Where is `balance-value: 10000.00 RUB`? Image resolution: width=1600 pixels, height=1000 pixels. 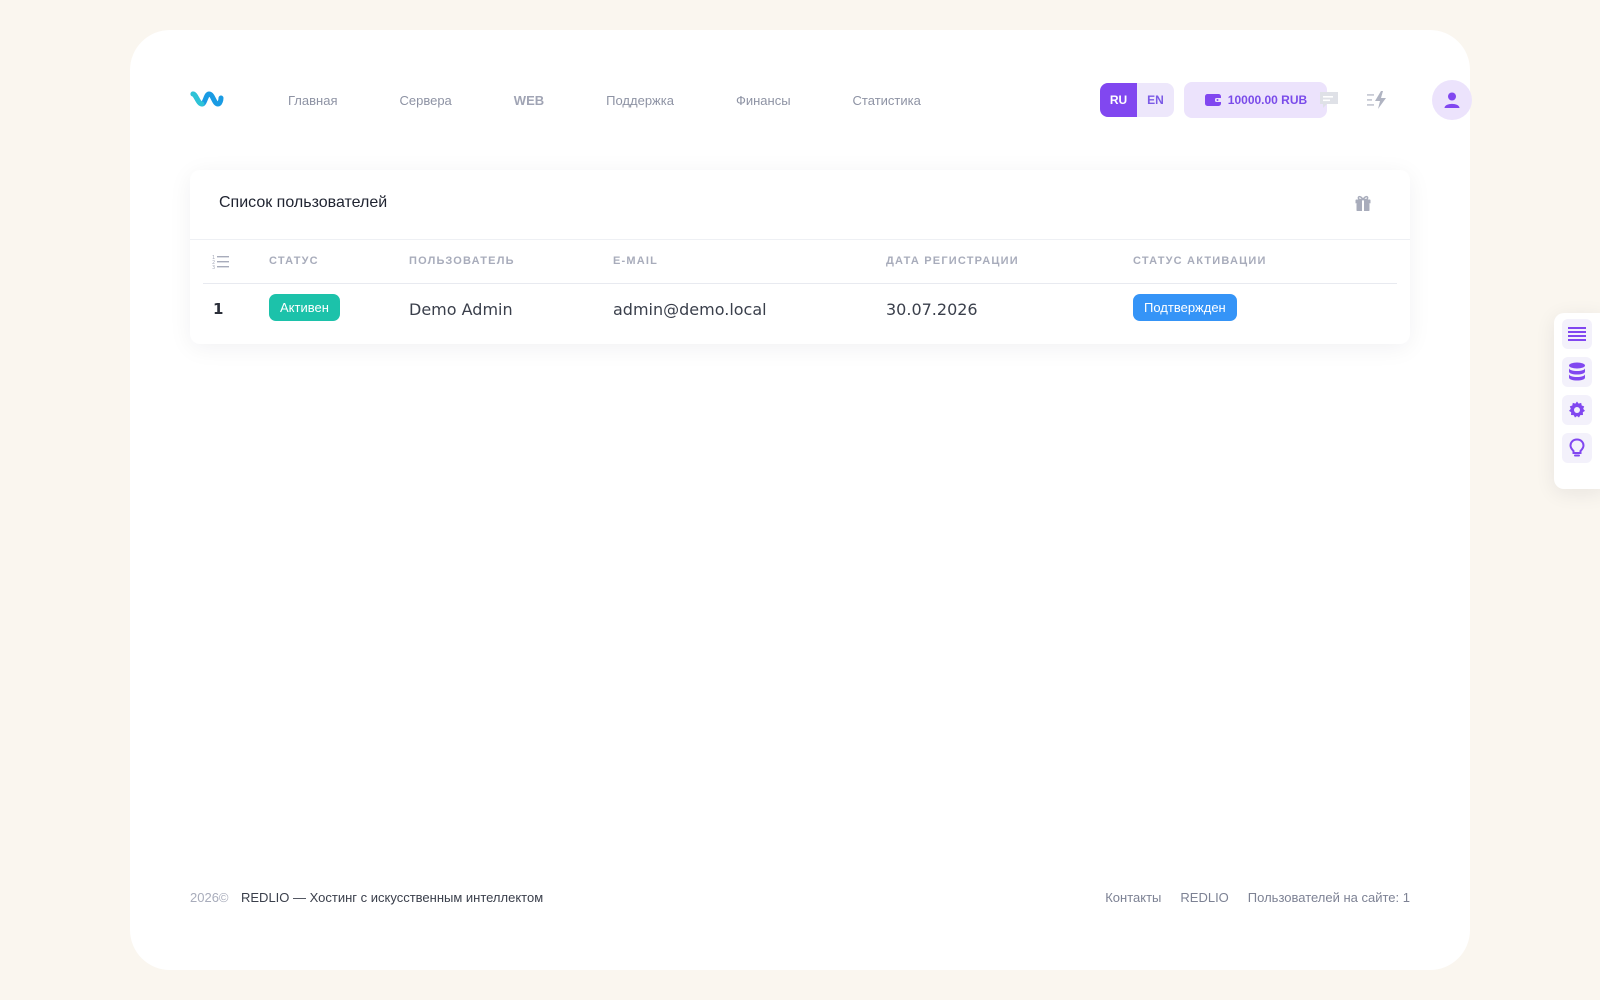 balance-value: 10000.00 RUB is located at coordinates (1267, 100).